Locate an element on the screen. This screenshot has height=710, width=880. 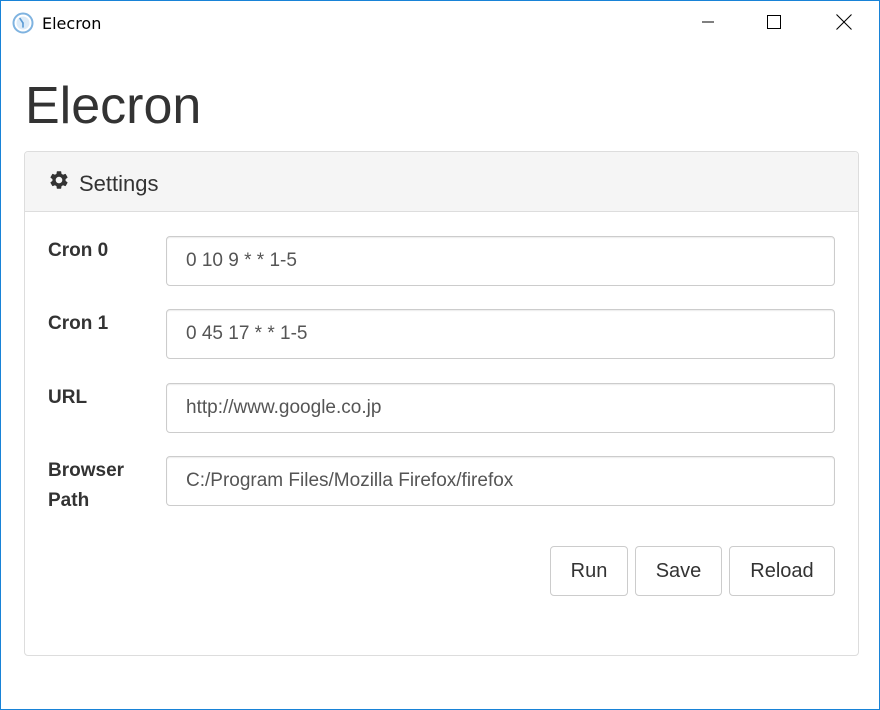
run-button: Run is located at coordinates (589, 571).